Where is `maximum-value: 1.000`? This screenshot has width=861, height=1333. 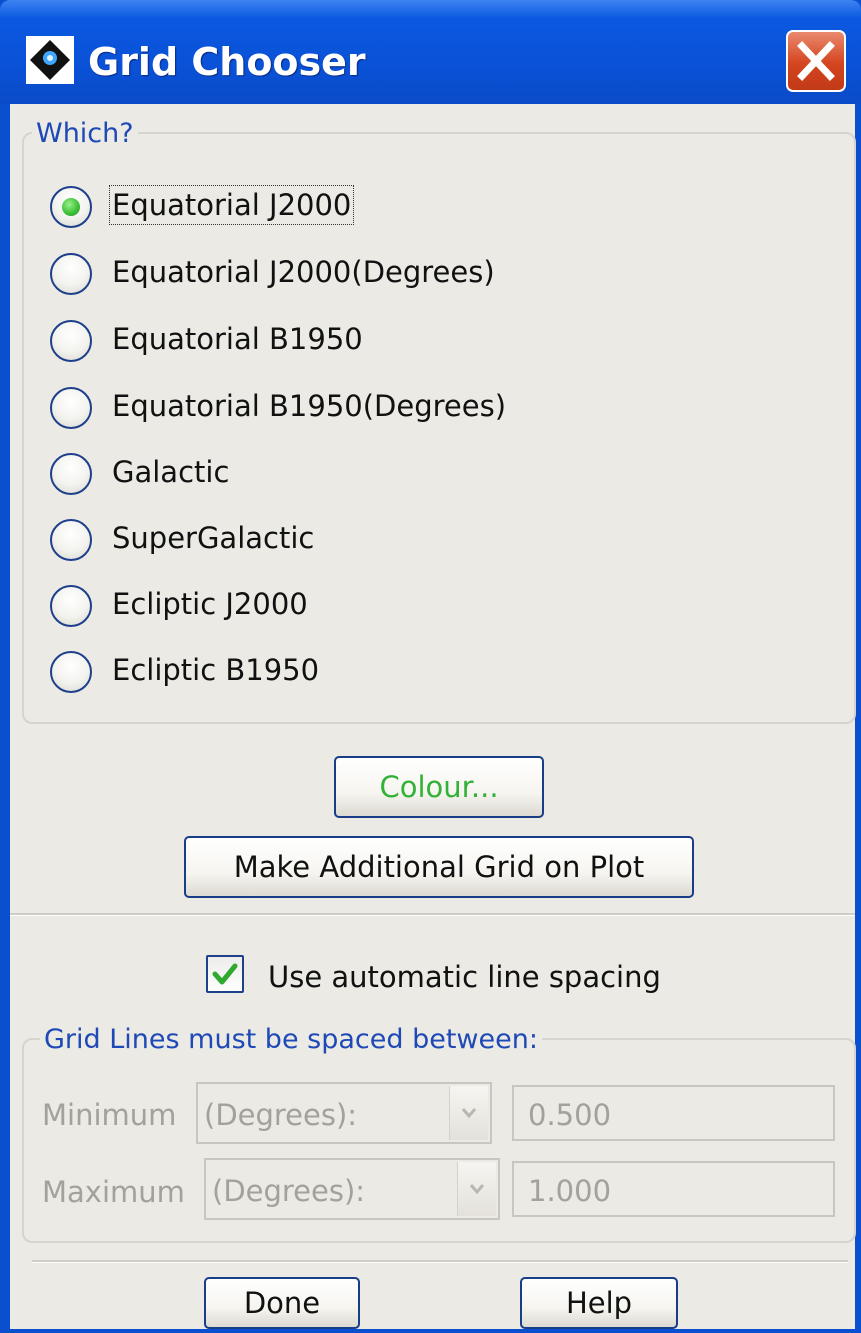 maximum-value: 1.000 is located at coordinates (570, 1191).